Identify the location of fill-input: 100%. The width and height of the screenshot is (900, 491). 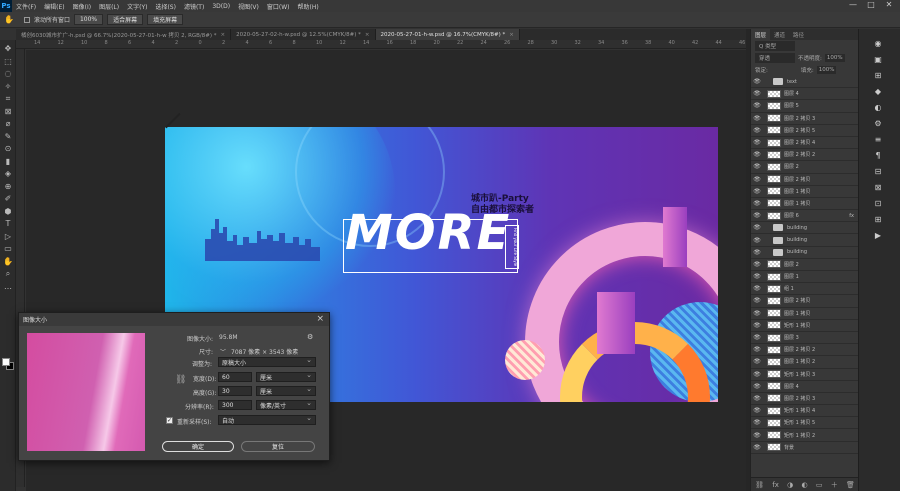
(826, 70).